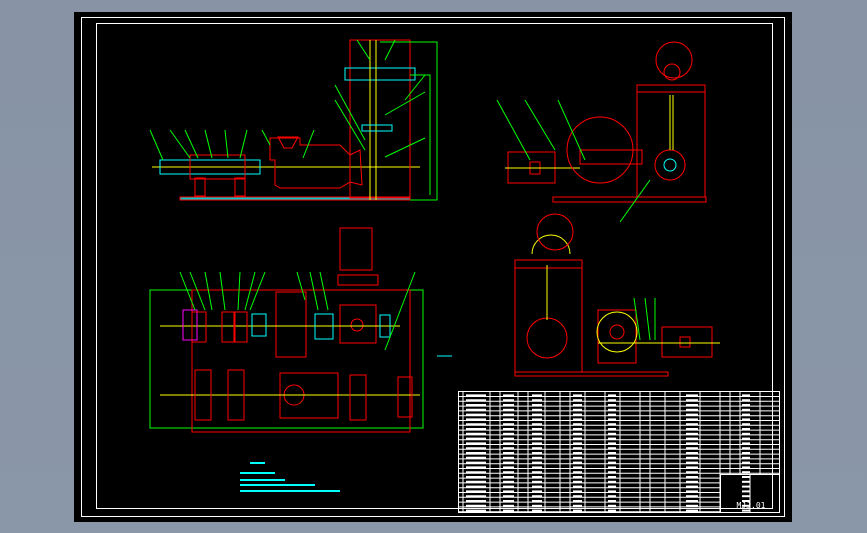  Describe the element at coordinates (751, 505) in the screenshot. I see `drawing-number: MJJ.01` at that location.